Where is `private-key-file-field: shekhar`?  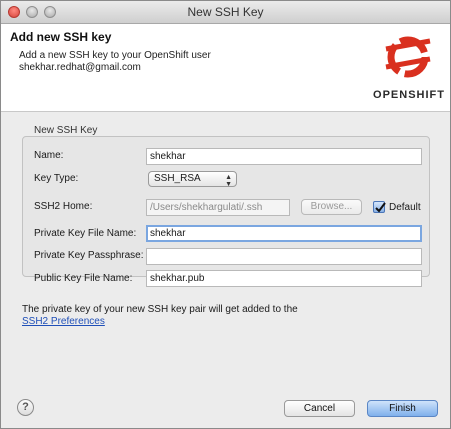
private-key-file-field: shekhar is located at coordinates (284, 233).